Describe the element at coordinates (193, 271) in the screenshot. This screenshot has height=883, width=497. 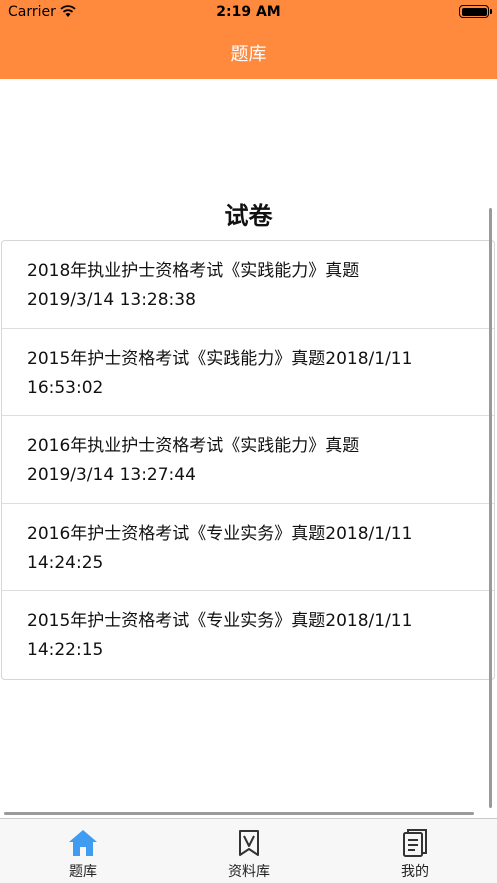
I see `paper-title: 2018年执业护士资格考试《实践能力》真题` at that location.